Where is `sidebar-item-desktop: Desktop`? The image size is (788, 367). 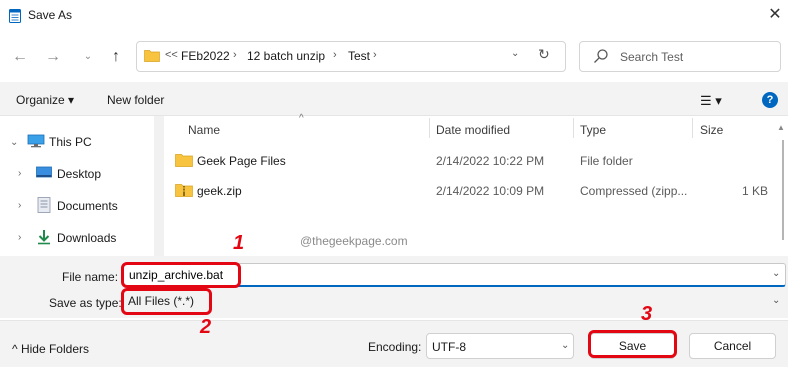 sidebar-item-desktop: Desktop is located at coordinates (79, 174).